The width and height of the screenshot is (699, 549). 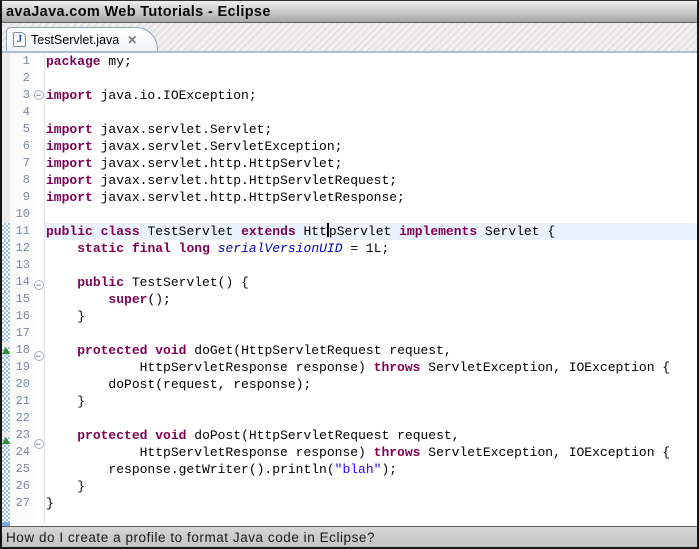 I want to click on tab-testservlet-java: J TestServlet.java ✕, so click(x=82, y=39).